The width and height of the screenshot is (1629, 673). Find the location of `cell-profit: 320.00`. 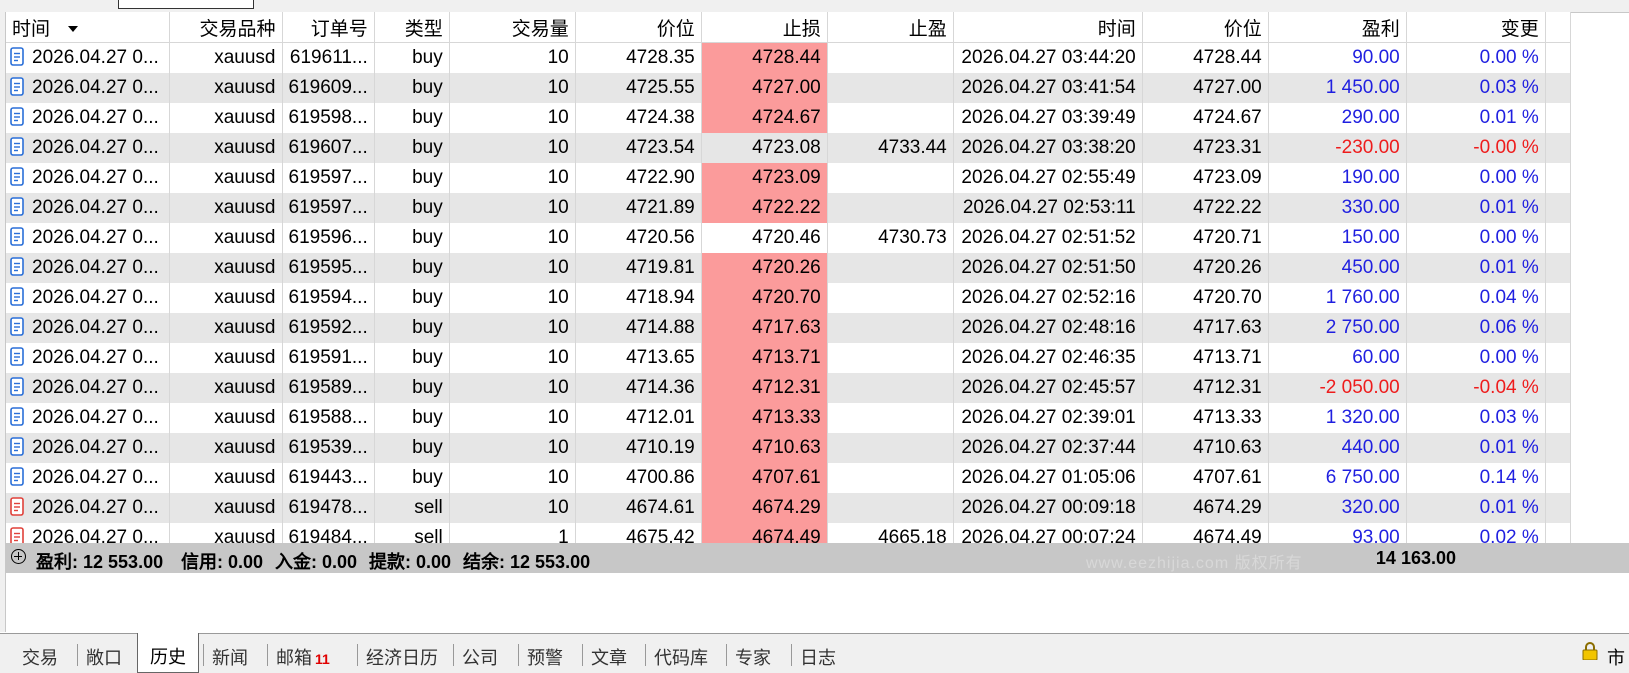

cell-profit: 320.00 is located at coordinates (1337, 508).